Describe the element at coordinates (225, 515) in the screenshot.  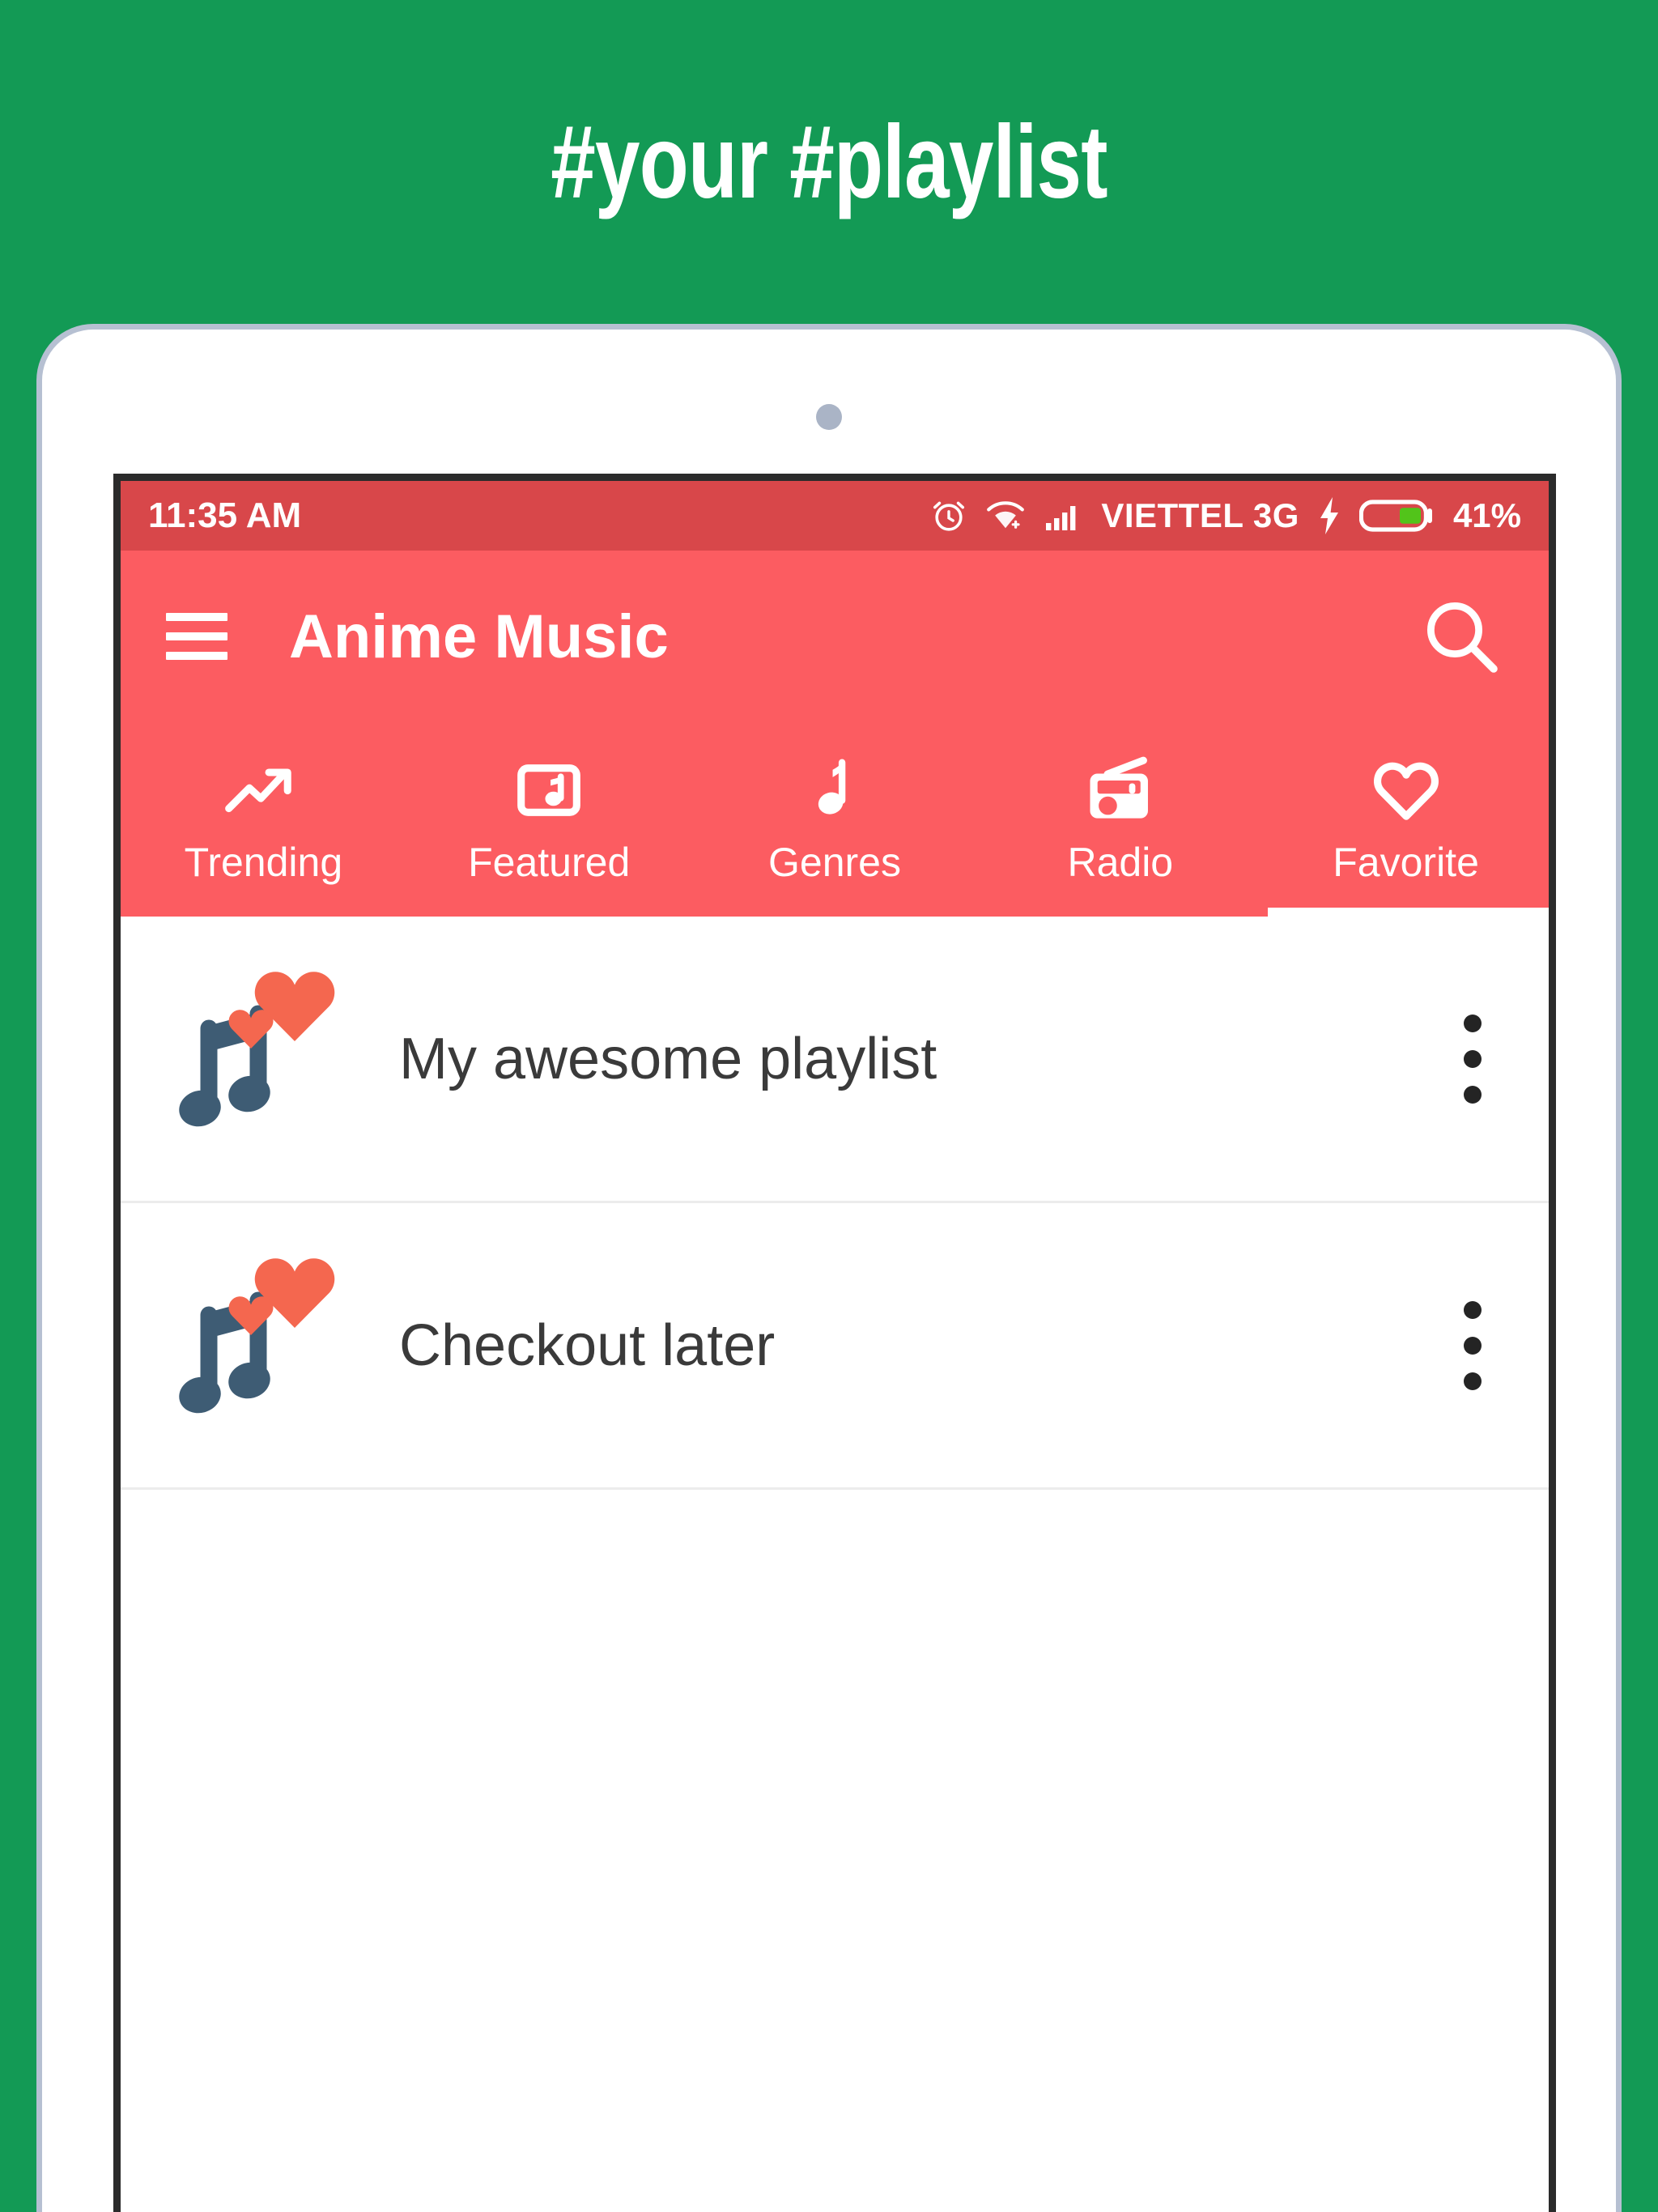
I see `status-time: 11:35 AM` at that location.